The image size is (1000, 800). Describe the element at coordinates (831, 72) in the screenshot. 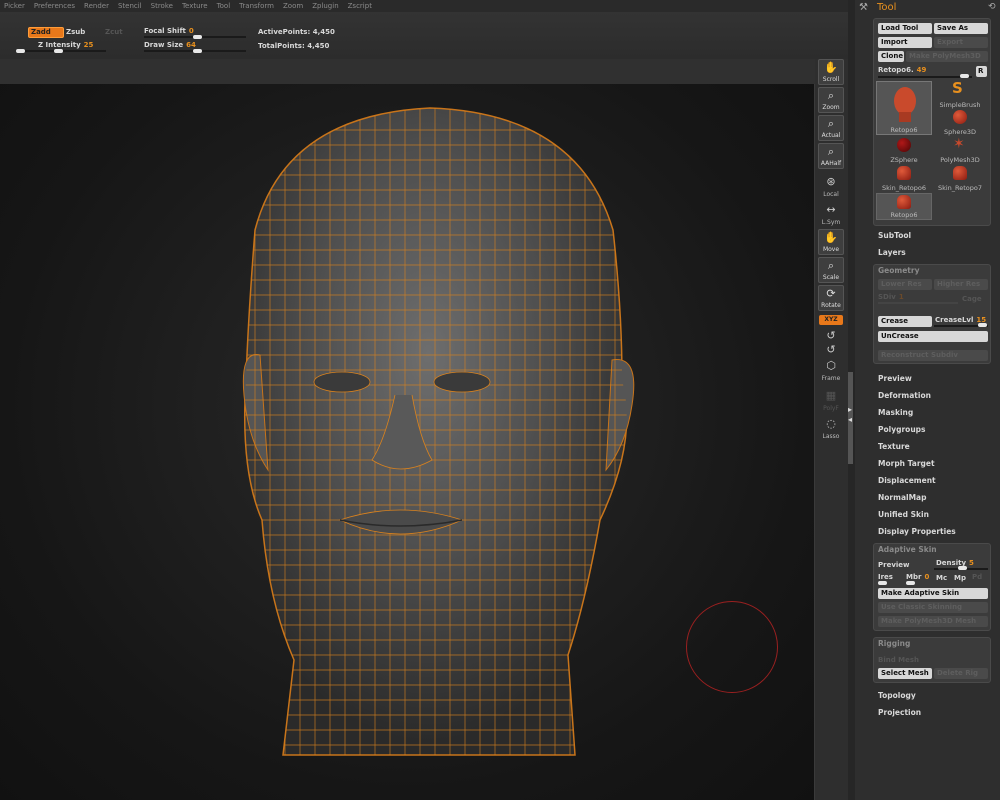

I see `scroll-button: ✋ Scroll` at that location.